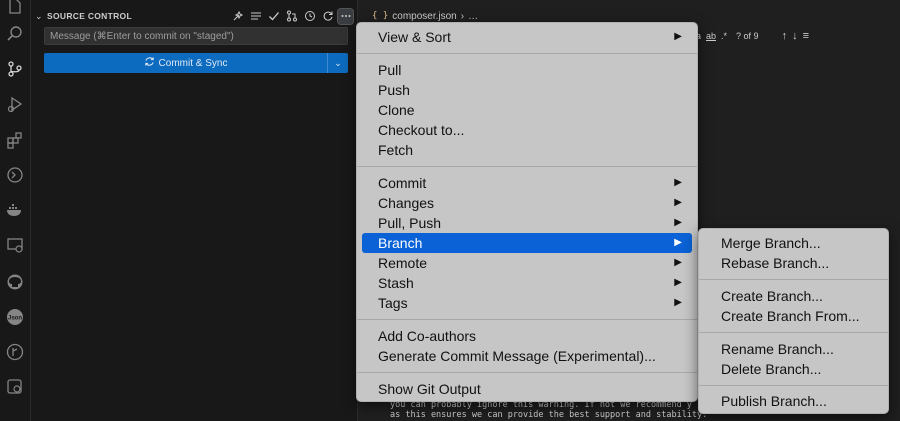 Image resolution: width=900 pixels, height=421 pixels. What do you see at coordinates (527, 303) in the screenshot?
I see `menu-item-tags: Tags ▶` at bounding box center [527, 303].